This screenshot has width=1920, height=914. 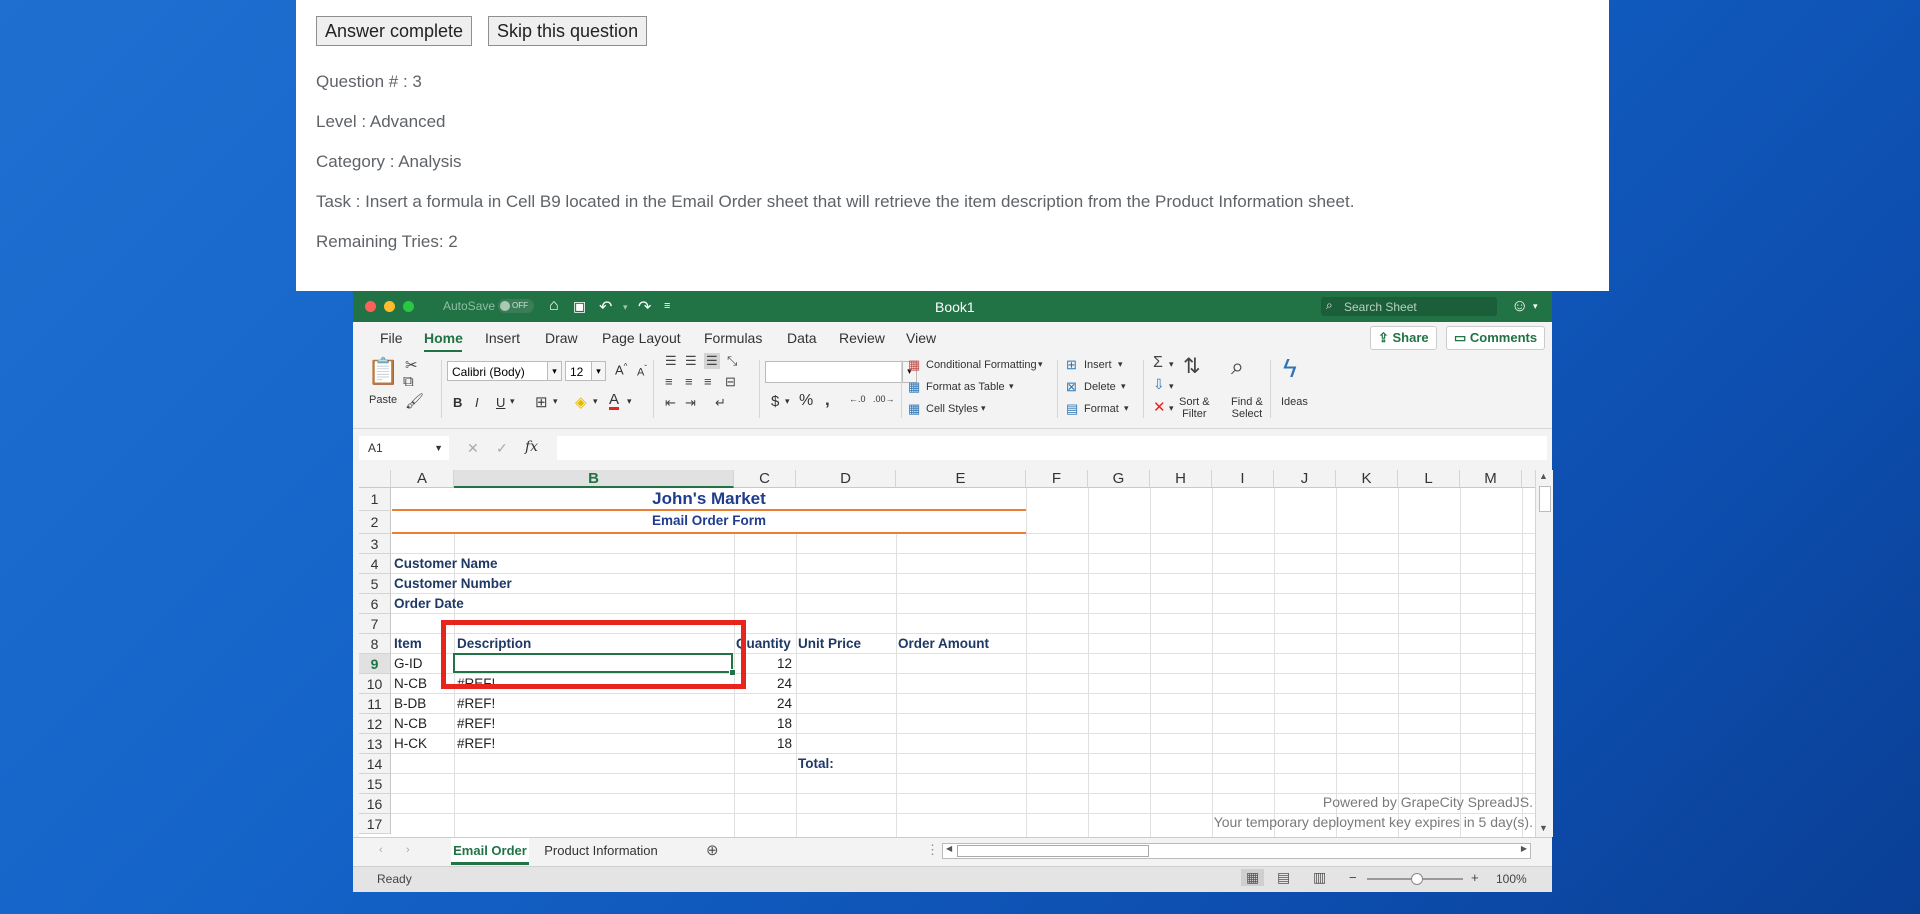 What do you see at coordinates (601, 850) in the screenshot?
I see `tab-product-information: Product Information` at bounding box center [601, 850].